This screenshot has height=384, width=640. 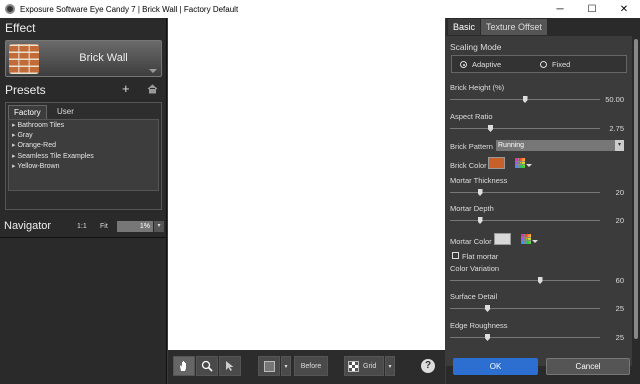 What do you see at coordinates (10, 9) in the screenshot?
I see `app-icon` at bounding box center [10, 9].